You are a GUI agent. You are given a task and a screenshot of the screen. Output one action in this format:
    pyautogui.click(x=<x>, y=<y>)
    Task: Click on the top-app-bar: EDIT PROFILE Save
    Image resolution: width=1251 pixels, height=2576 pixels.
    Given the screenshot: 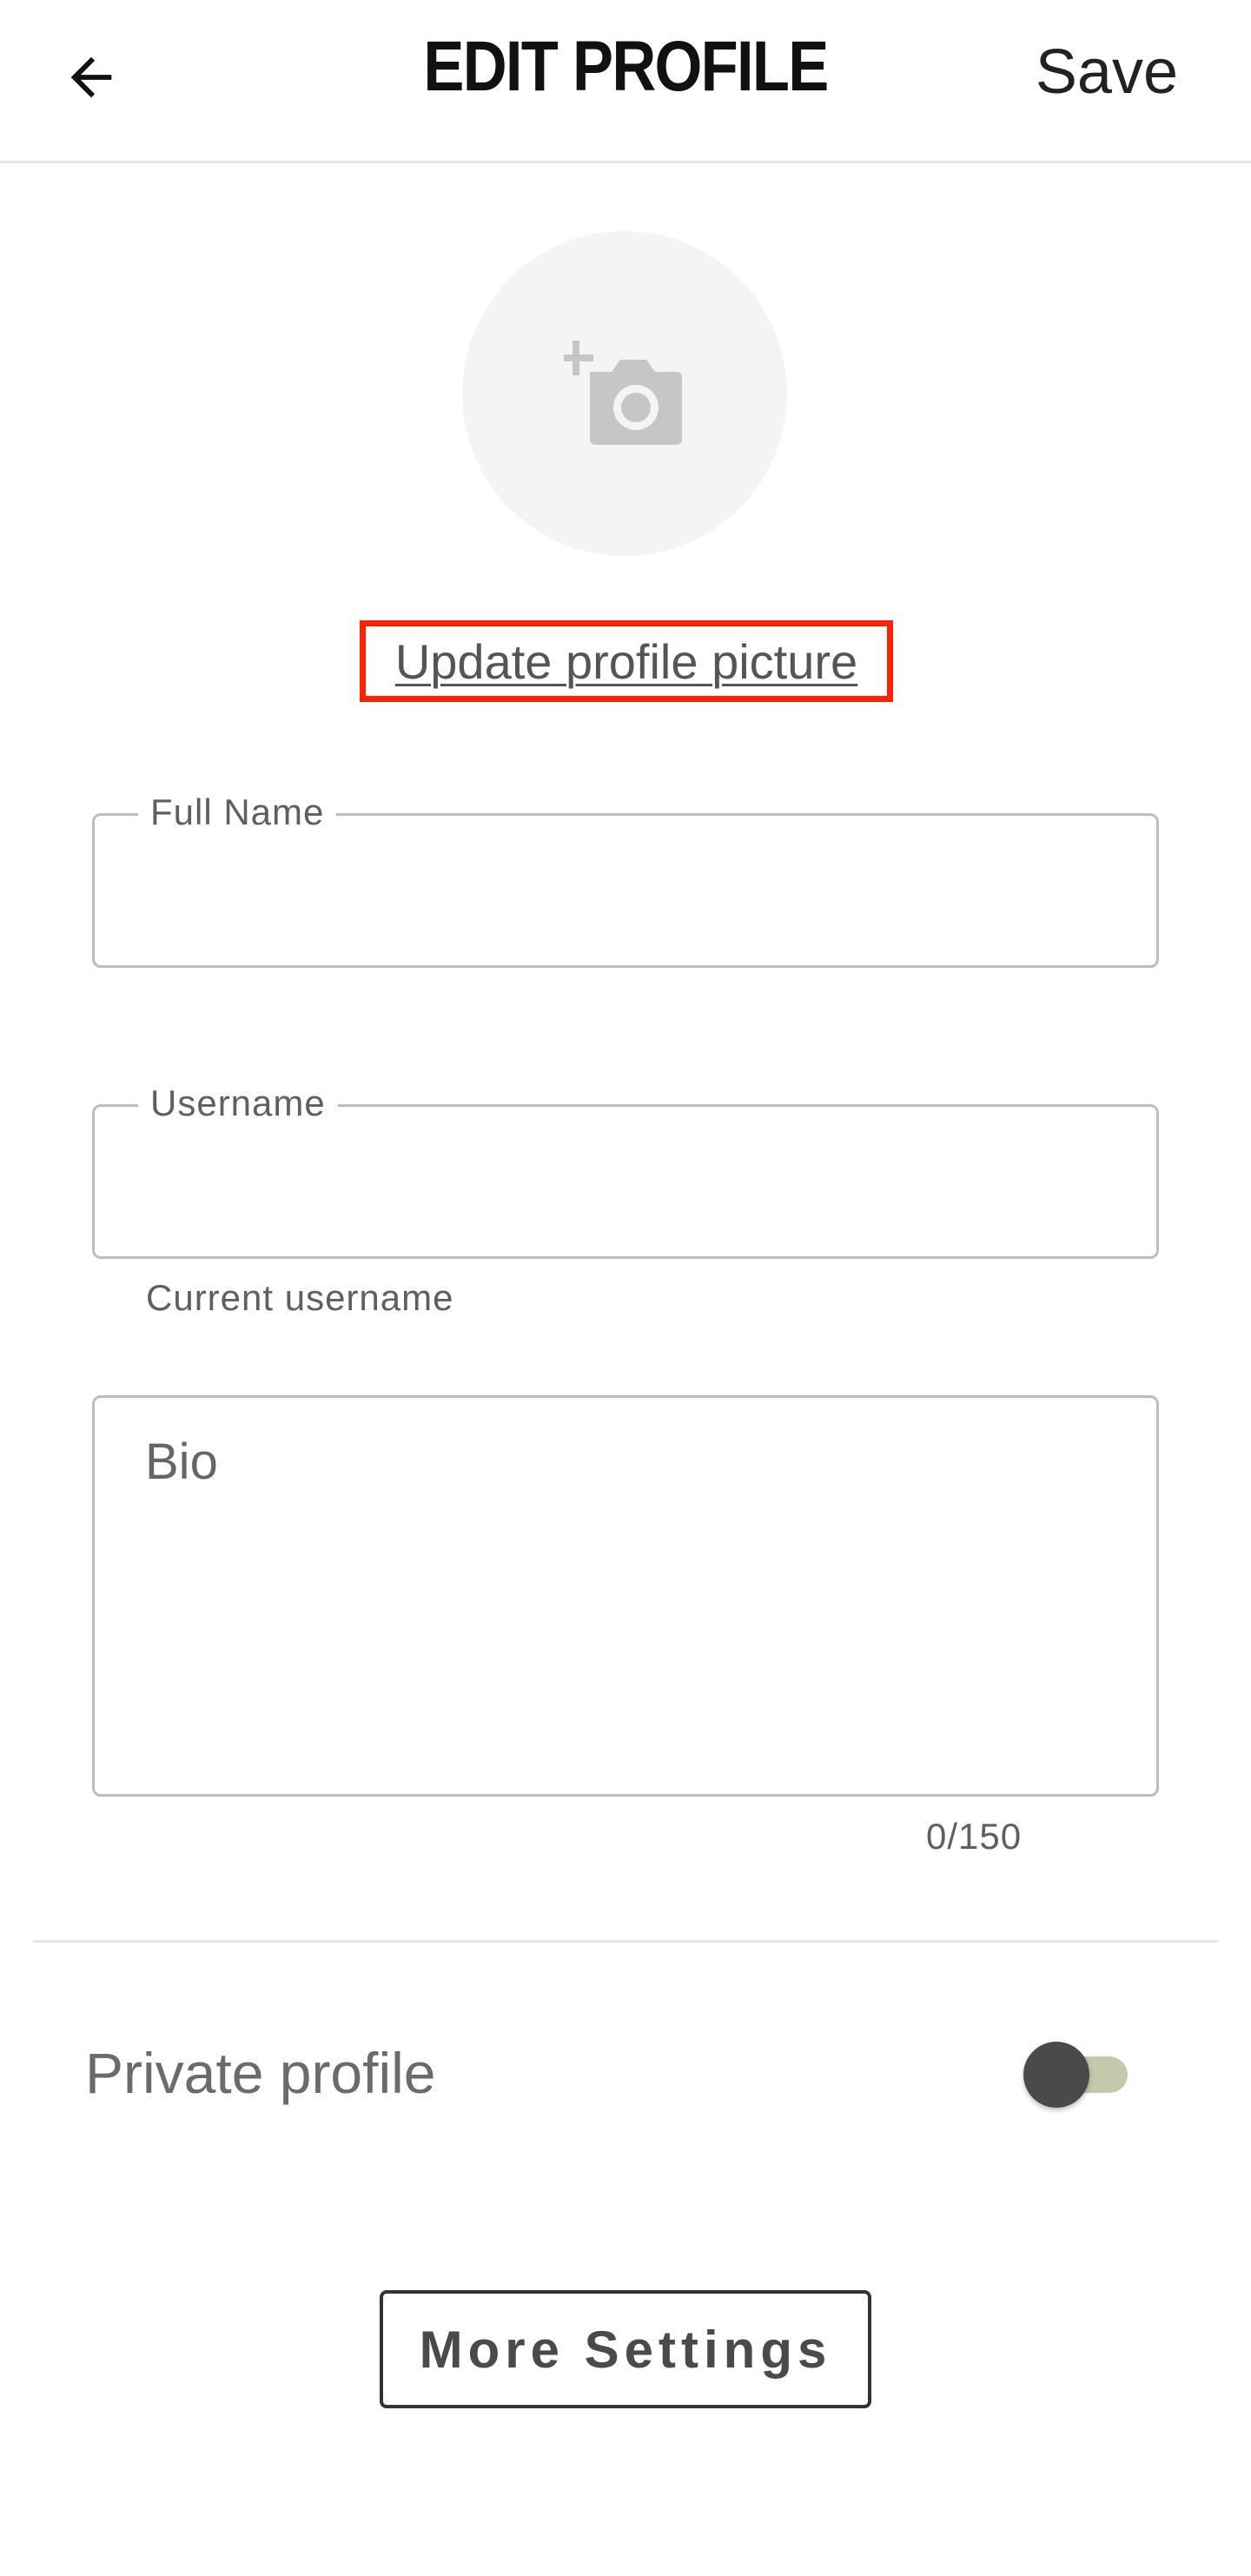 What is the action you would take?
    pyautogui.click(x=625, y=81)
    